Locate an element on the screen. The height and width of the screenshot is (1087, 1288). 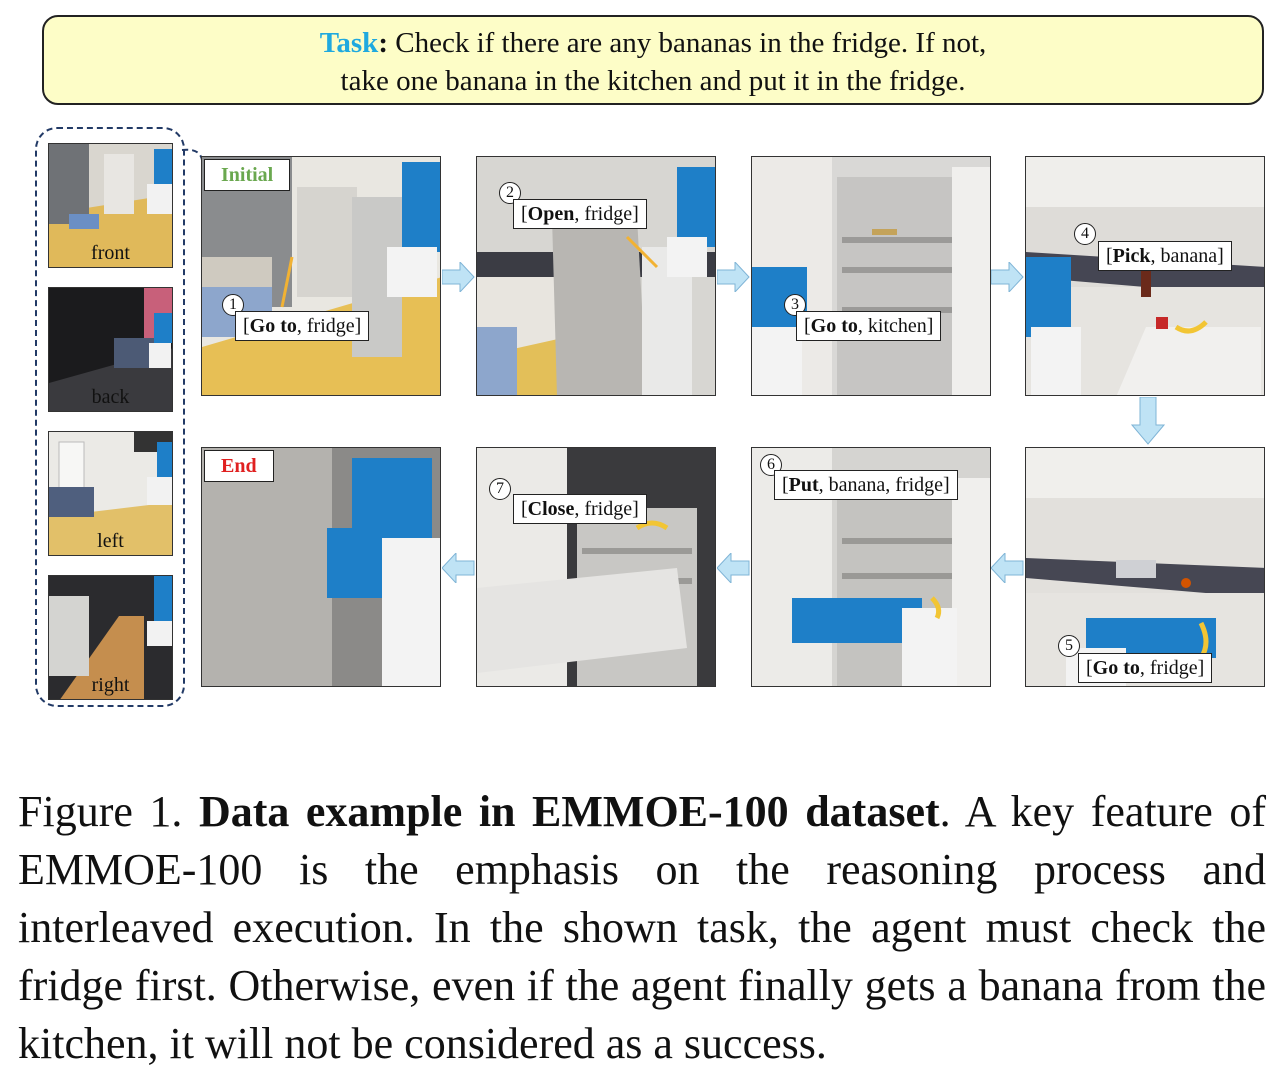
arrow-7-to-end is located at coordinates (458, 568).